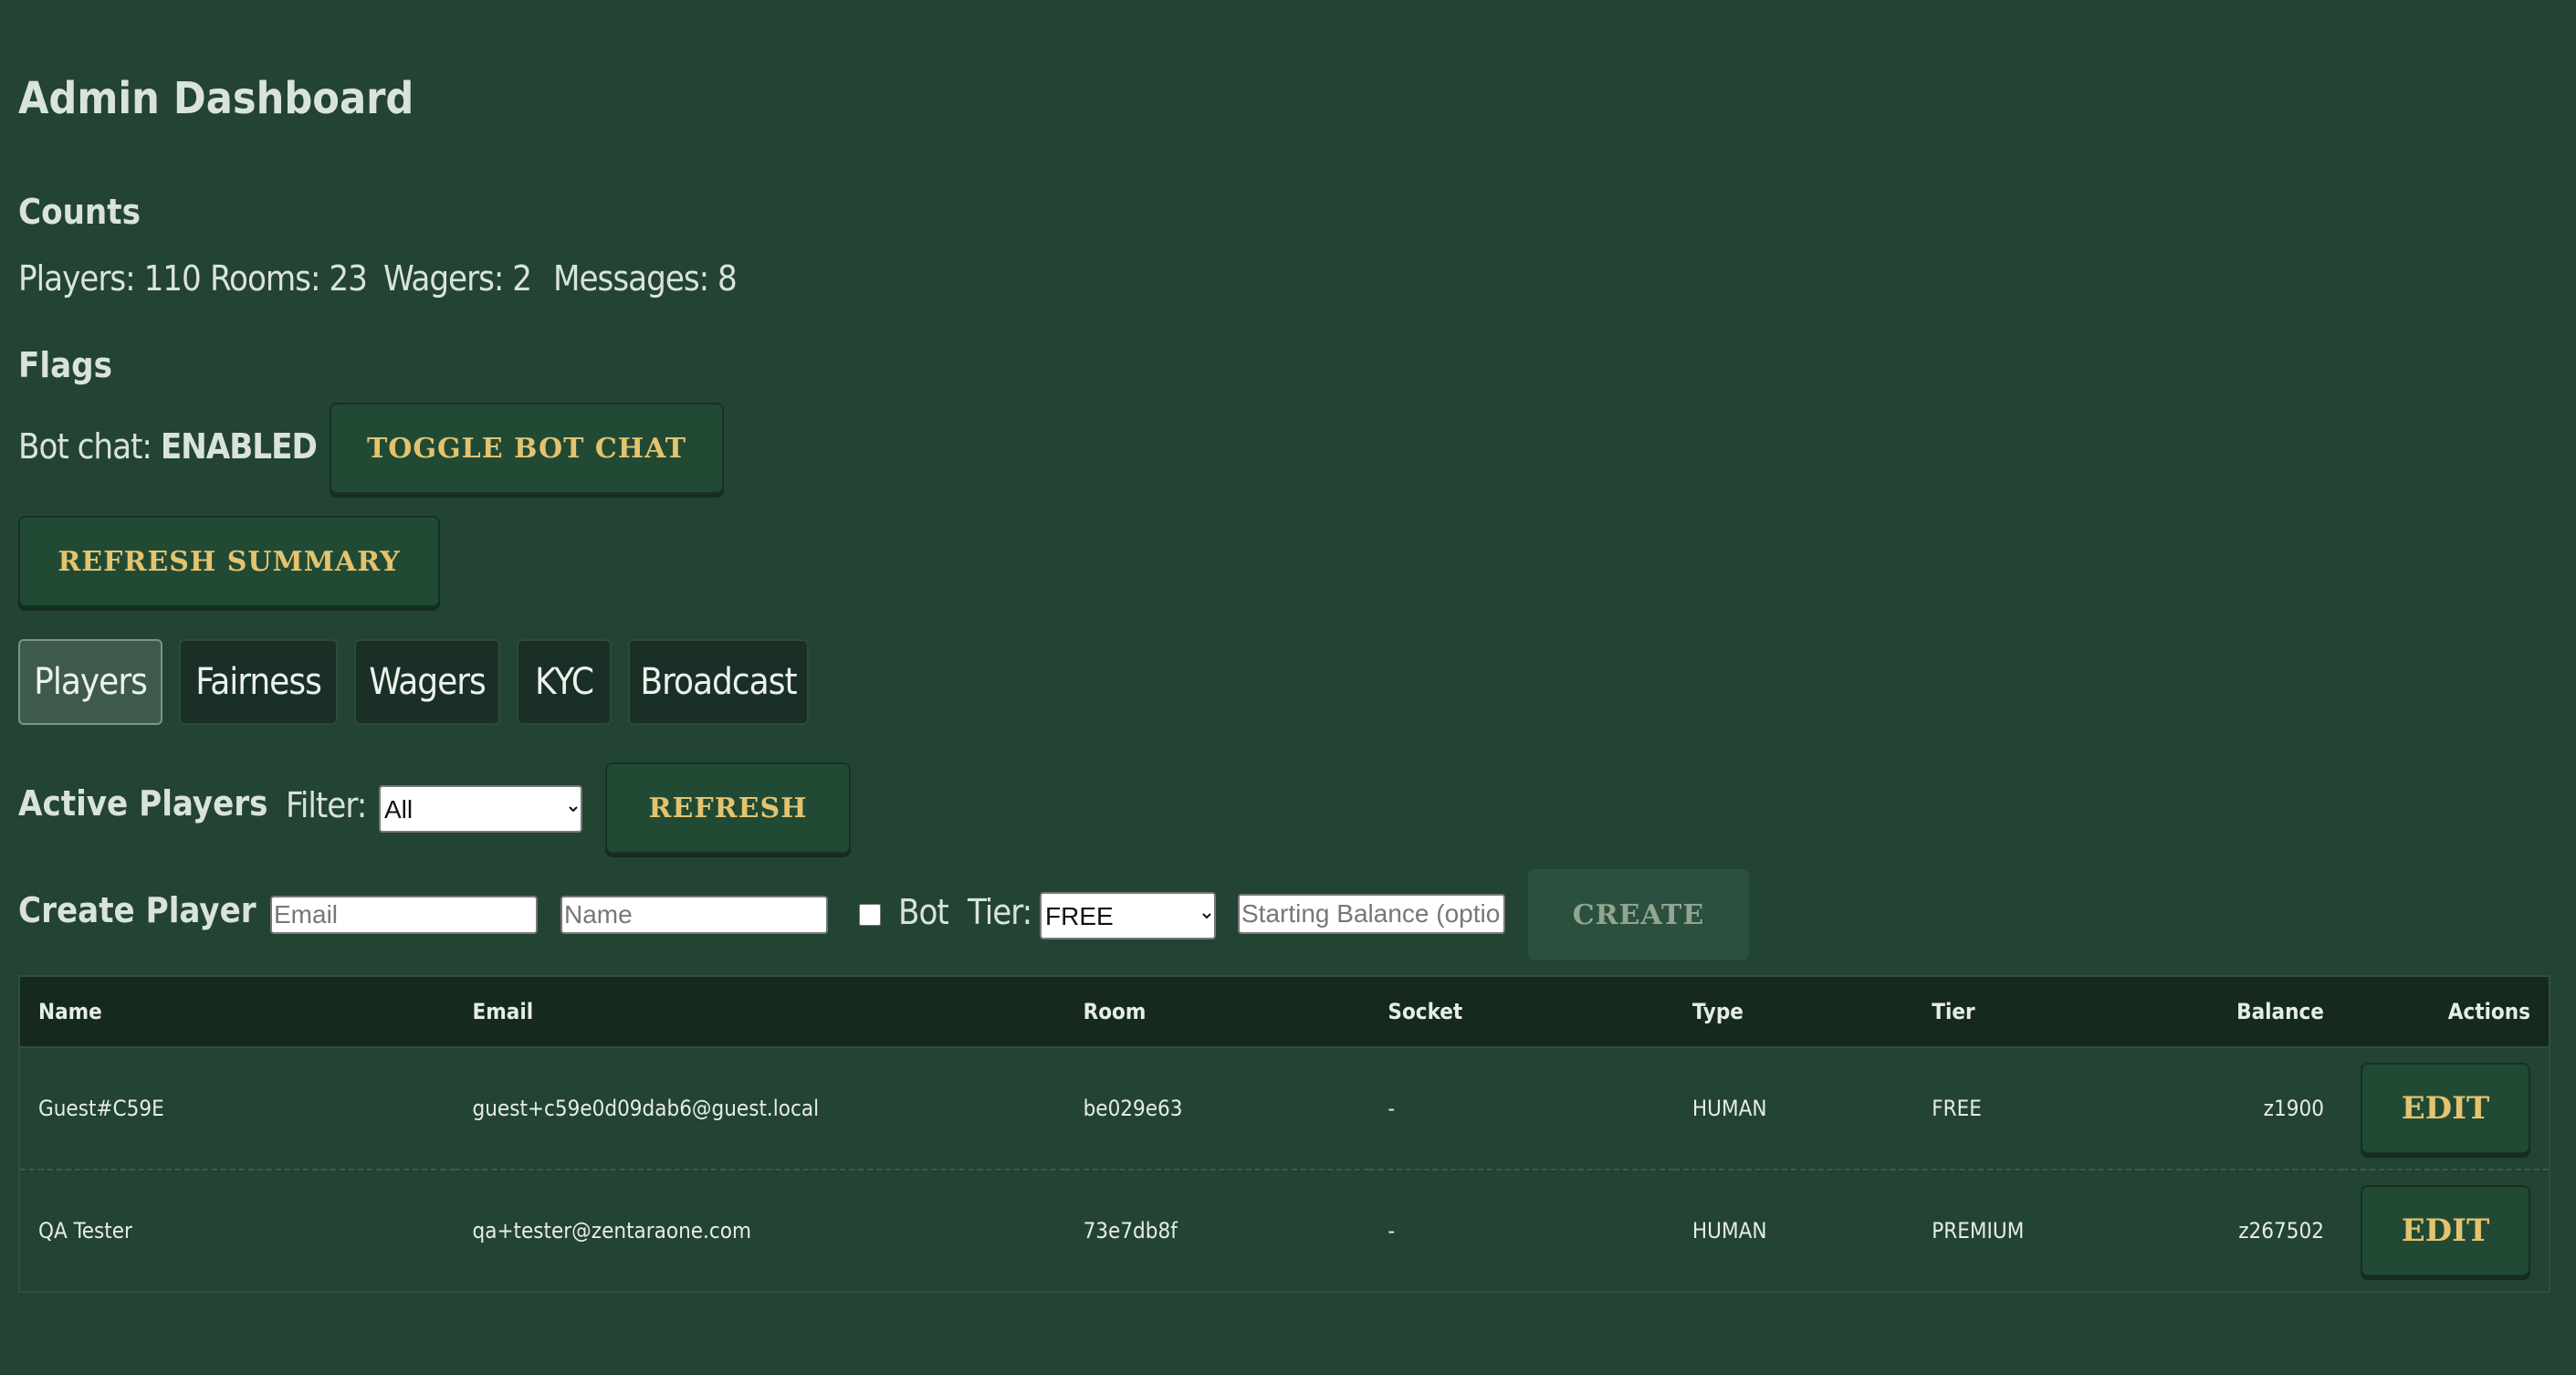  Describe the element at coordinates (1521, 1012) in the screenshot. I see `column-header-socket: Socket` at that location.